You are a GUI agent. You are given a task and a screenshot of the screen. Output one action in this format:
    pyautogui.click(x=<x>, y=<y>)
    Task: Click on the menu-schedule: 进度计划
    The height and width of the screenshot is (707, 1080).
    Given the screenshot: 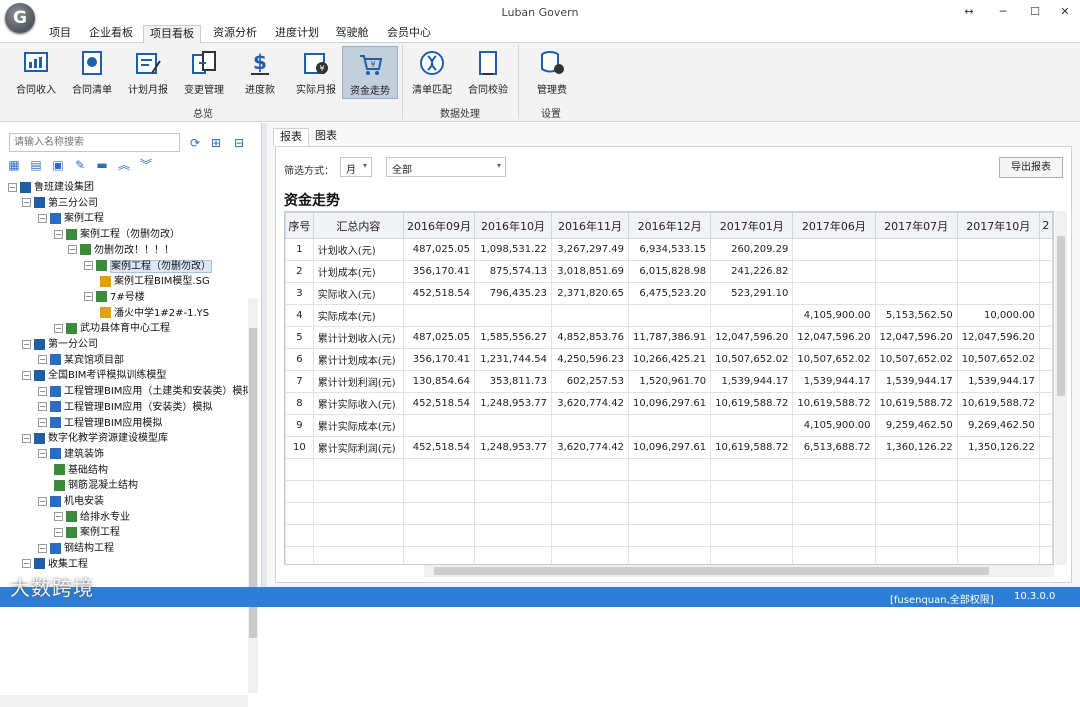 What is the action you would take?
    pyautogui.click(x=297, y=34)
    